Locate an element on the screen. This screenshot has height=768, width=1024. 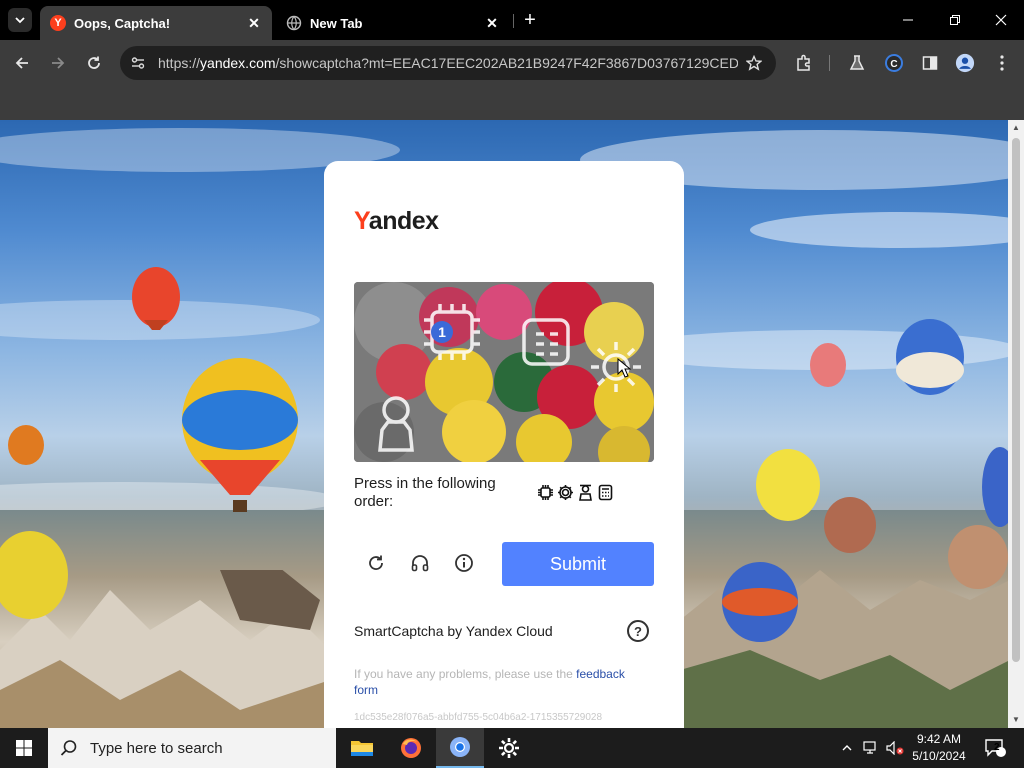
order-icons is located at coordinates (575, 492).